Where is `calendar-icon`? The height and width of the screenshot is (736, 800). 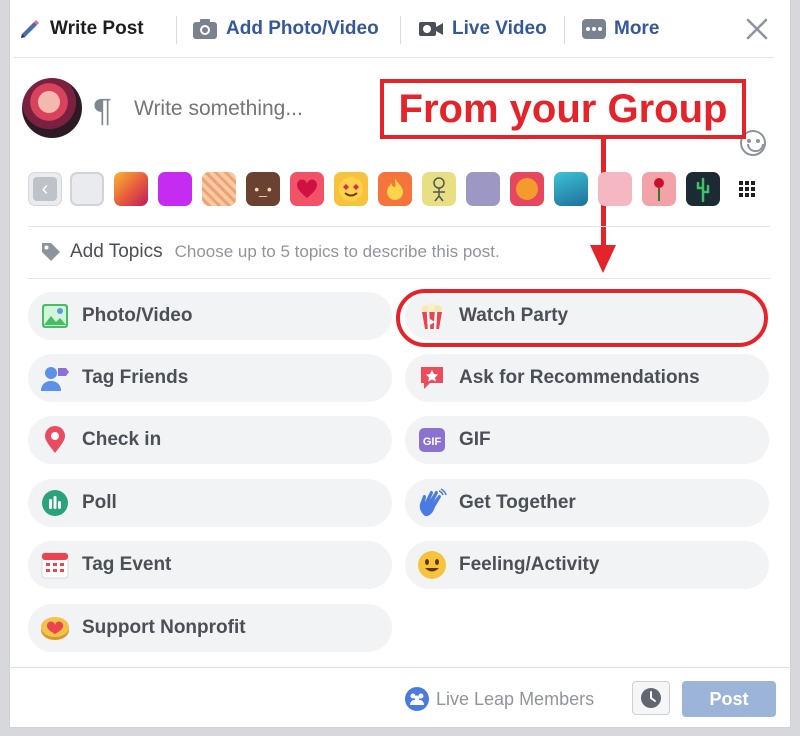 calendar-icon is located at coordinates (55, 565).